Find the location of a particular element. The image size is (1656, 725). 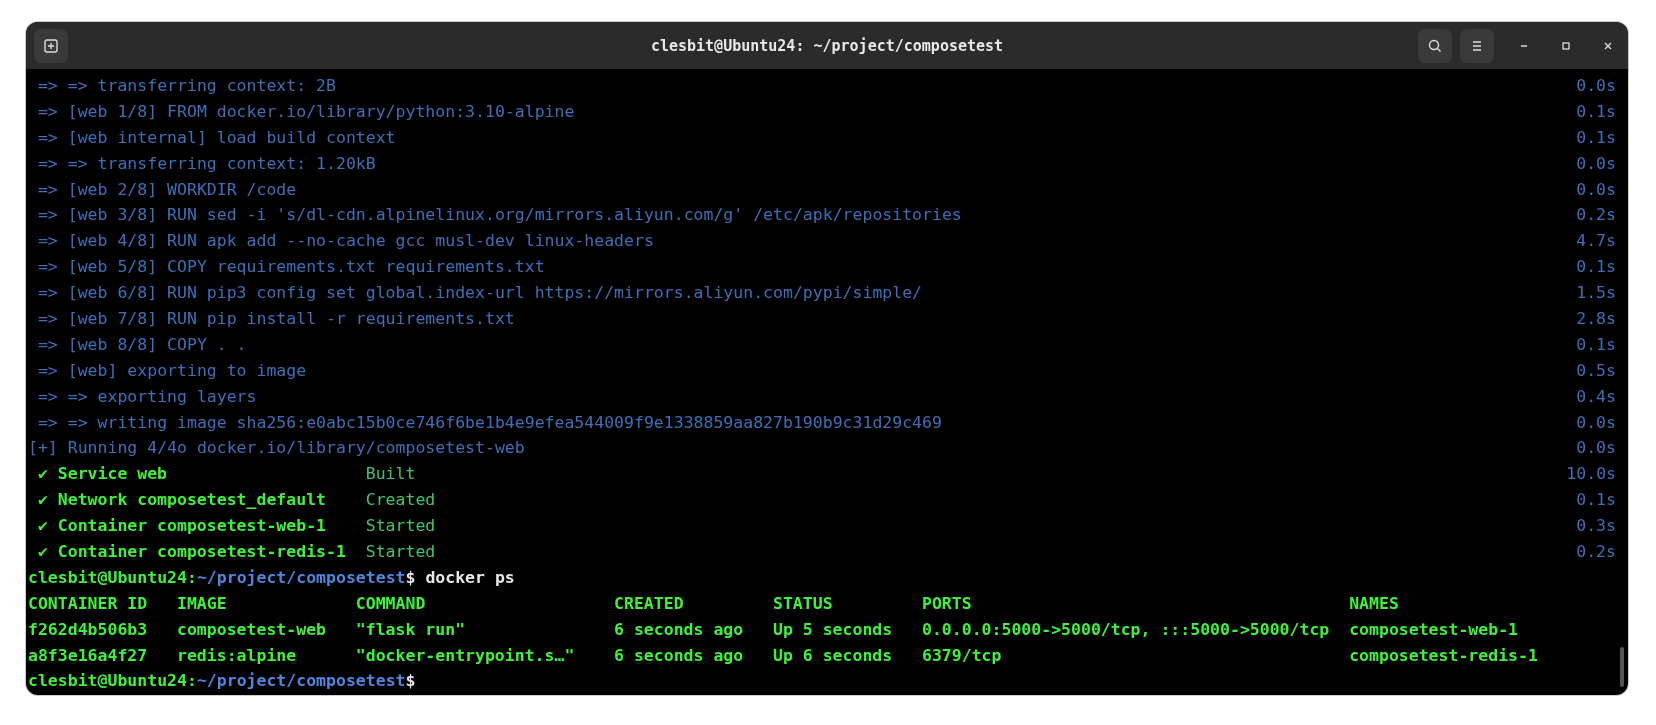

column-header: COMMAND is located at coordinates (391, 603).